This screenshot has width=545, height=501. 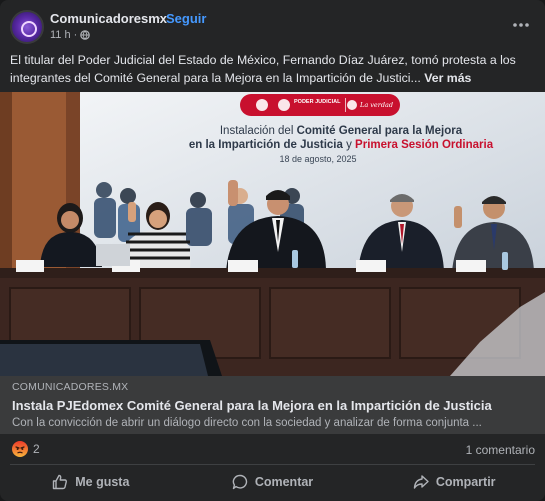 I want to click on more-options-button, so click(x=521, y=25).